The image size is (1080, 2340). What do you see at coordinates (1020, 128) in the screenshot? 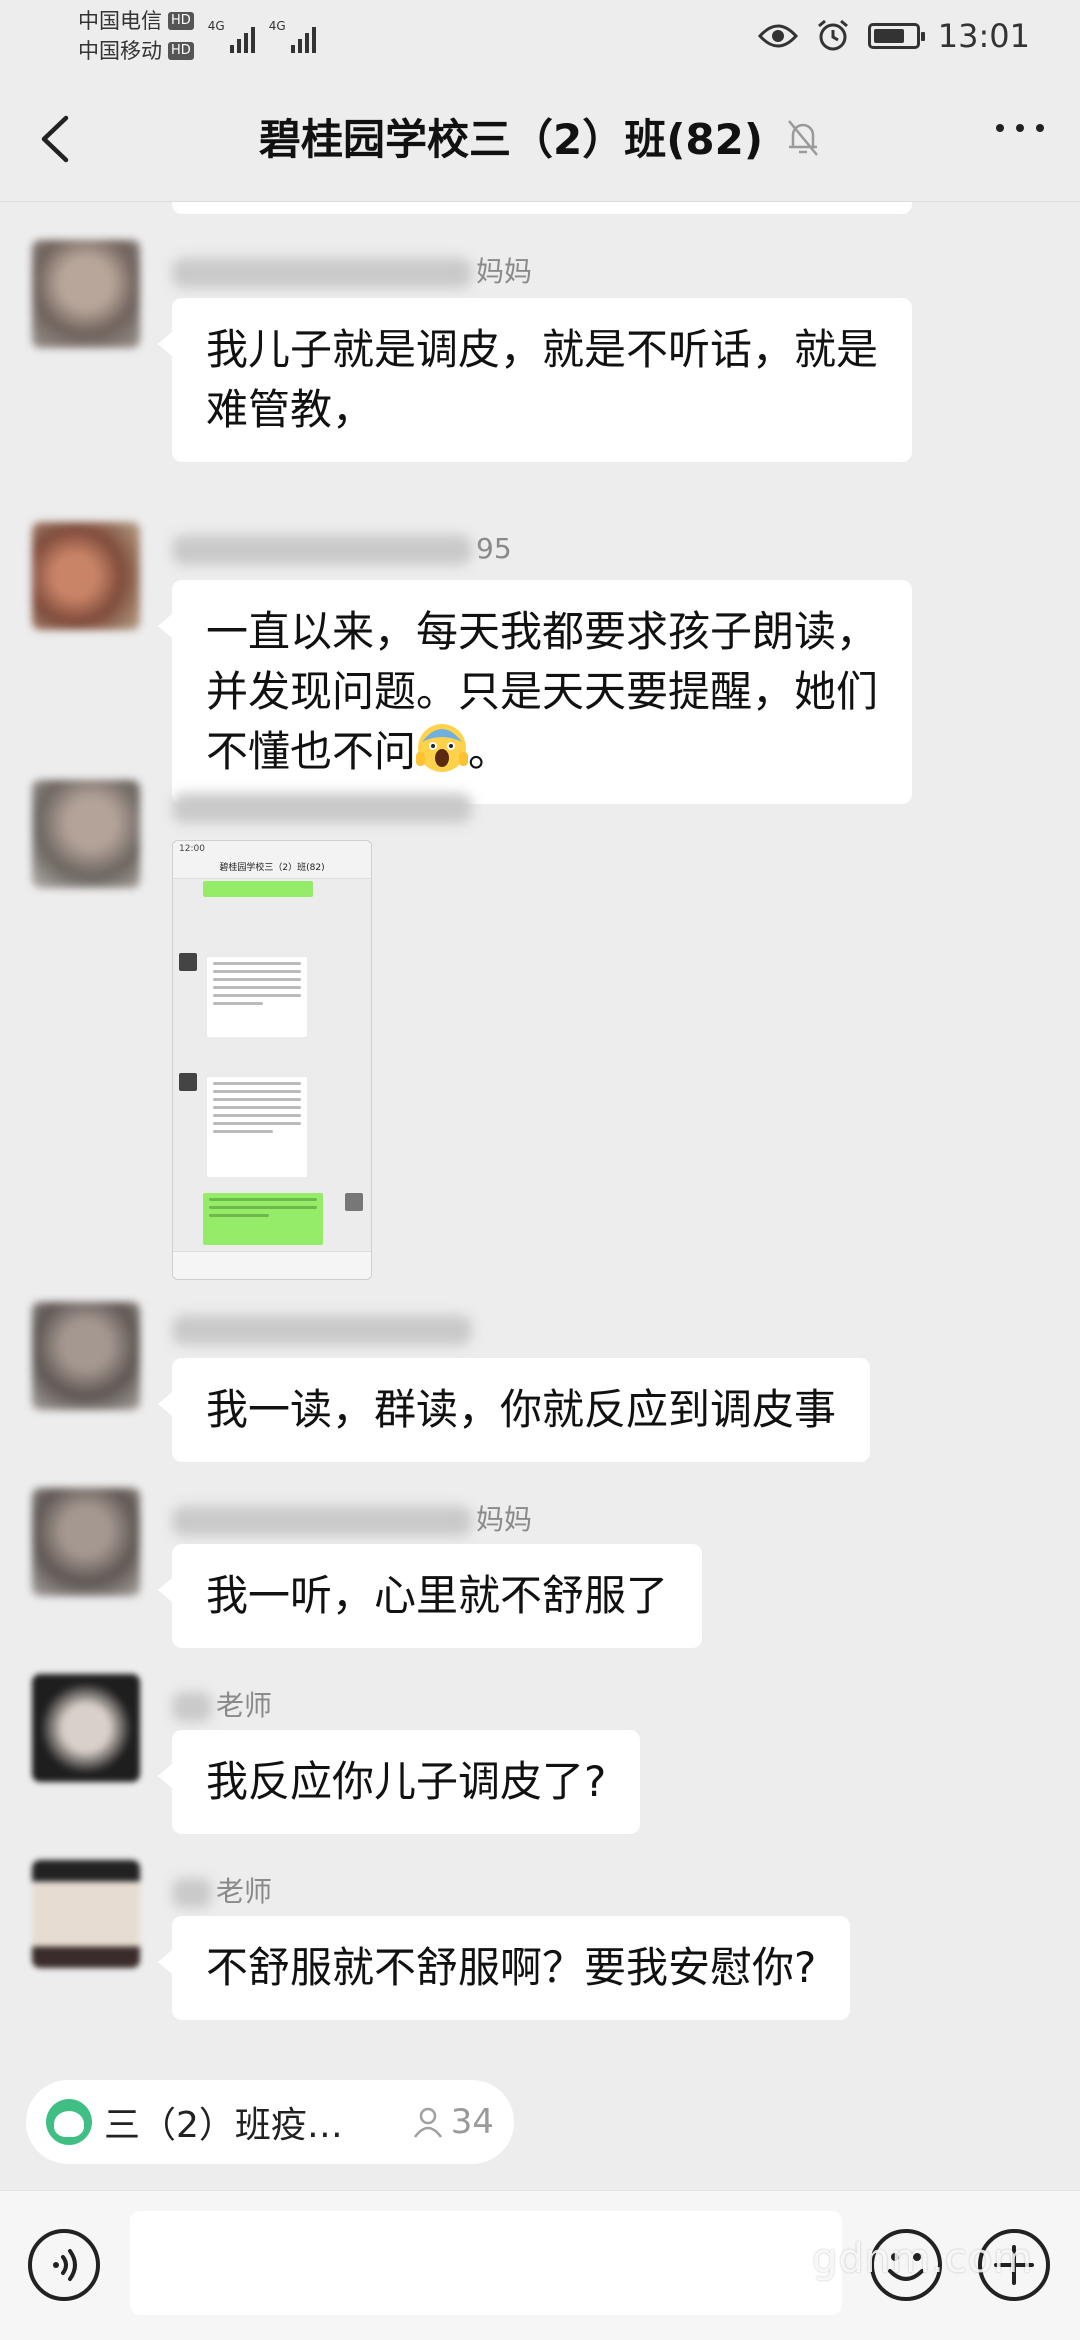
I see `more-options-button` at bounding box center [1020, 128].